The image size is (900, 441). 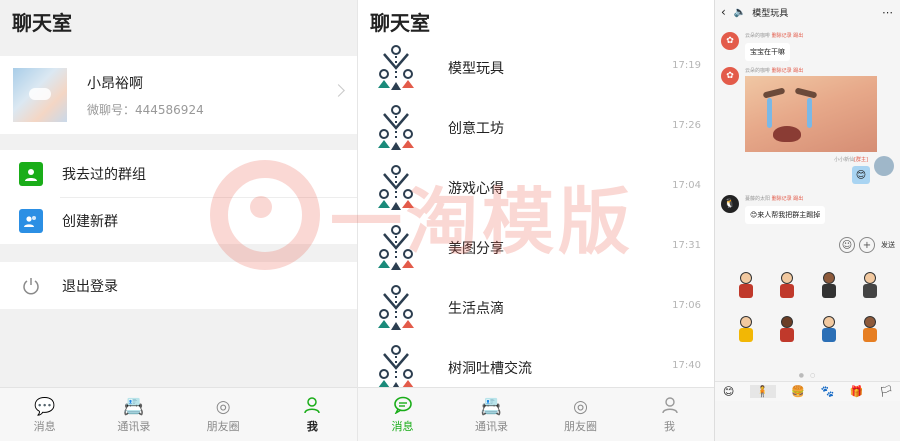 What do you see at coordinates (728, 391) in the screenshot?
I see `emoji-tab: 😊` at bounding box center [728, 391].